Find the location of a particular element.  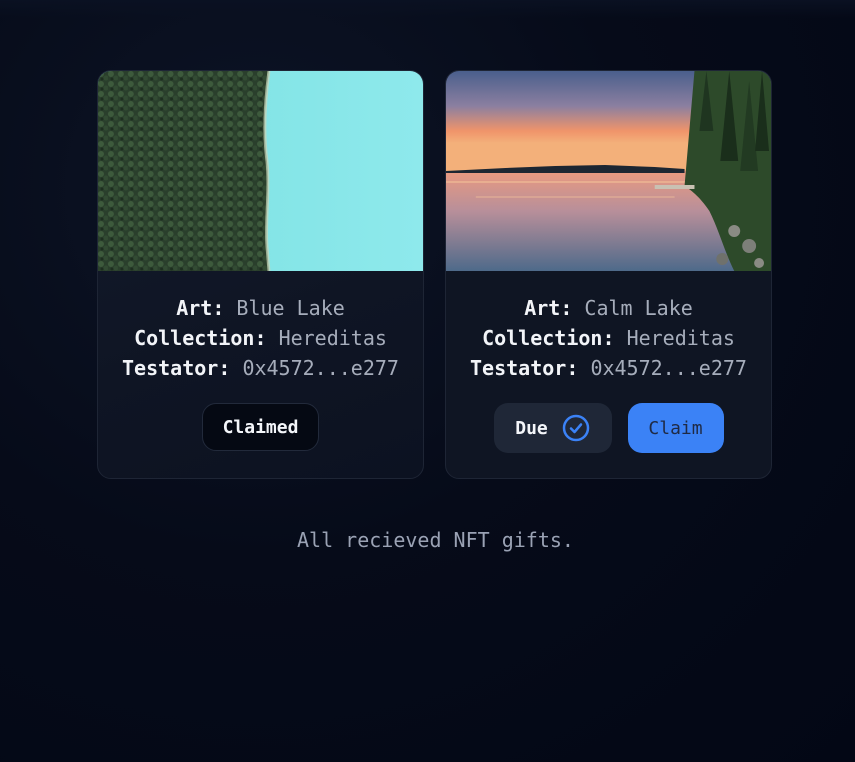

claimed-button: Claimed is located at coordinates (260, 427).